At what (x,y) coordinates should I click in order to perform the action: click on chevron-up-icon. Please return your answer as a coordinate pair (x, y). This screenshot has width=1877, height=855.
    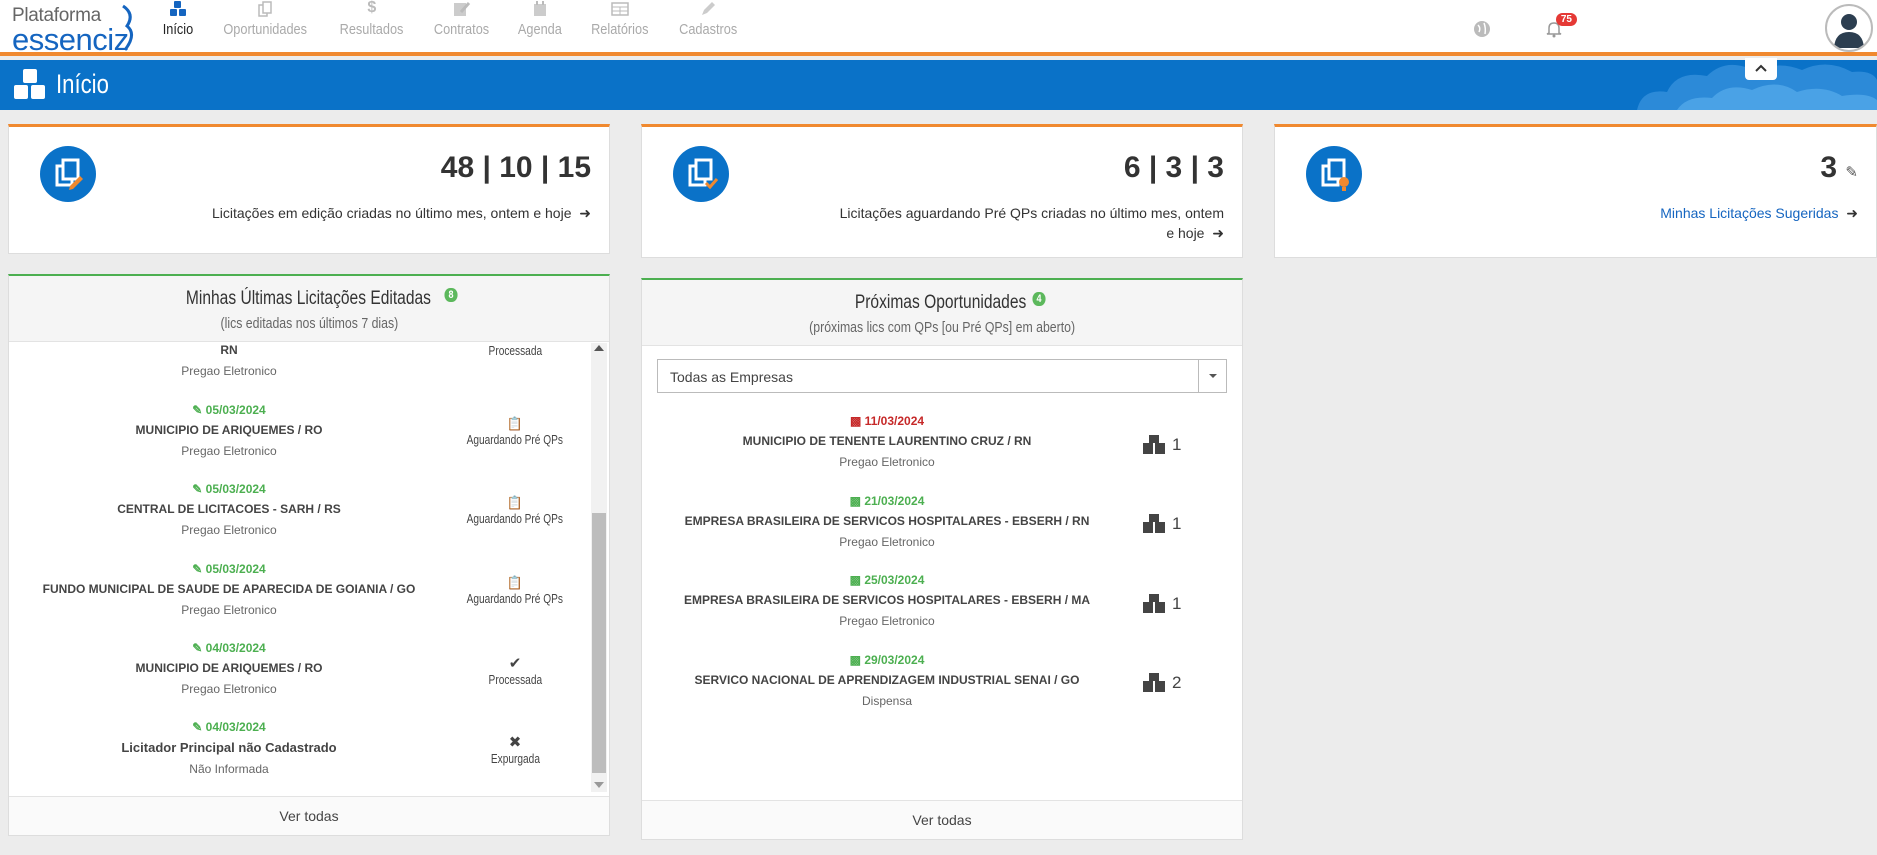
    Looking at the image, I should click on (1761, 68).